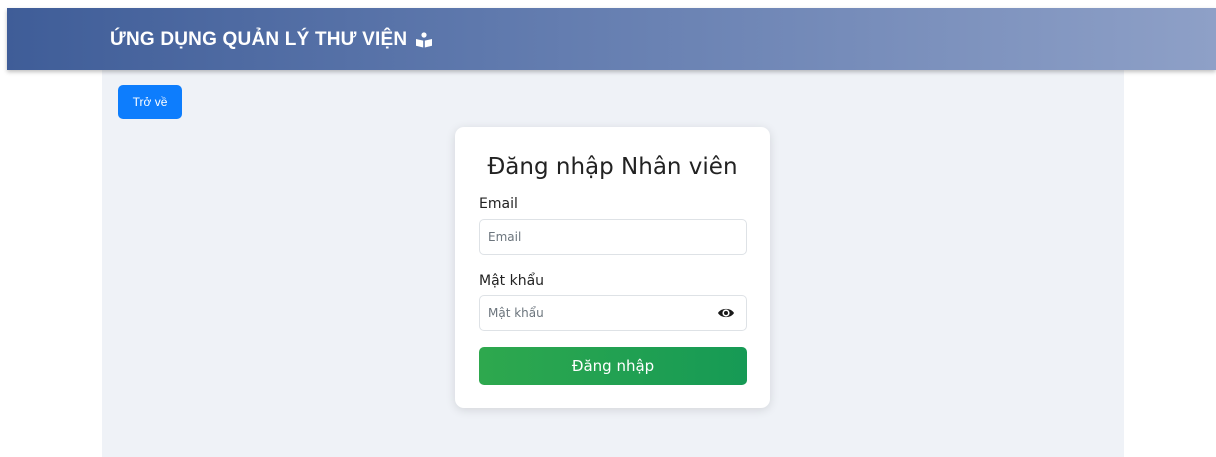 This screenshot has width=1216, height=457. What do you see at coordinates (424, 40) in the screenshot?
I see `book-reader-icon` at bounding box center [424, 40].